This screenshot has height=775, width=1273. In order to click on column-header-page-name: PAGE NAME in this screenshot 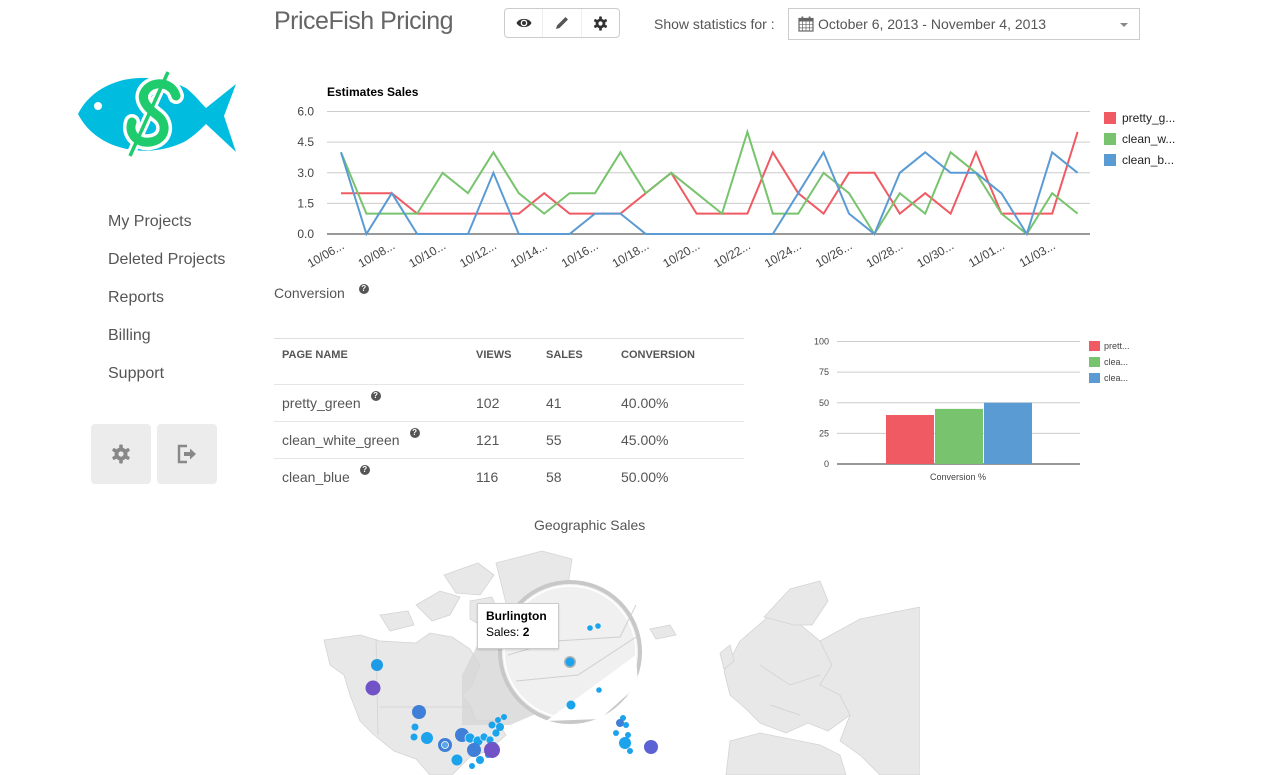, I will do `click(371, 361)`.